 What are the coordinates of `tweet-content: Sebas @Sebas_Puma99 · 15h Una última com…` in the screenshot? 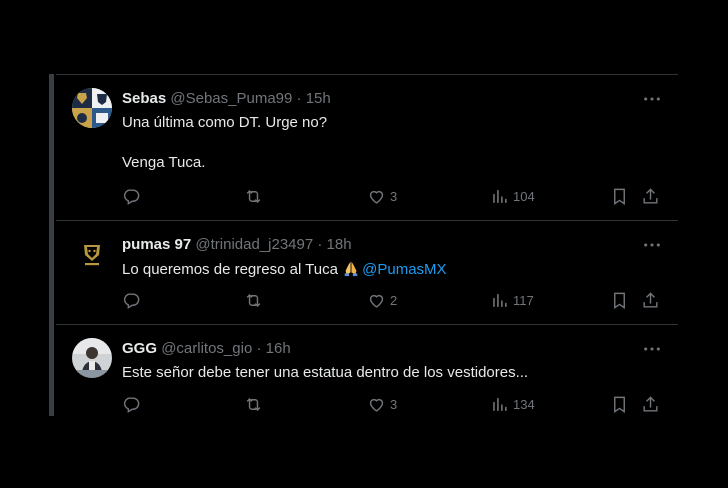 It's located at (392, 131).